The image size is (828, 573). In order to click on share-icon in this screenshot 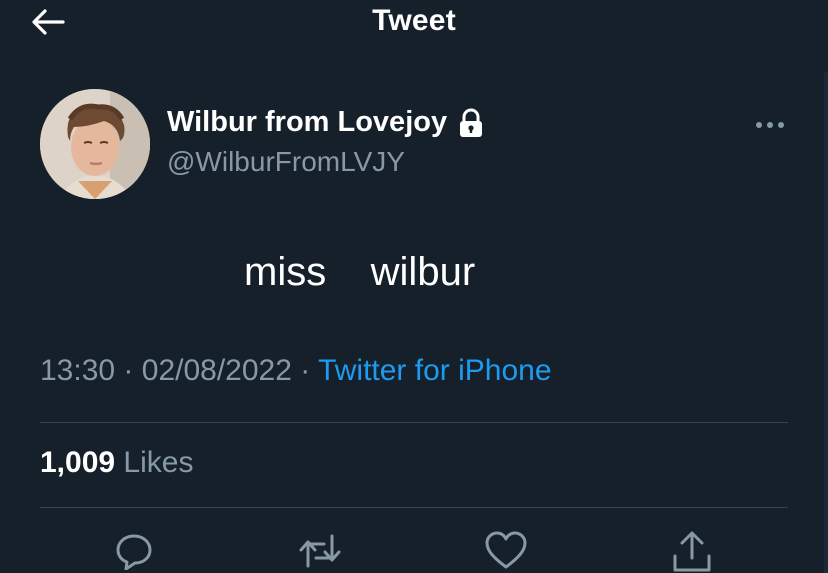, I will do `click(692, 551)`.